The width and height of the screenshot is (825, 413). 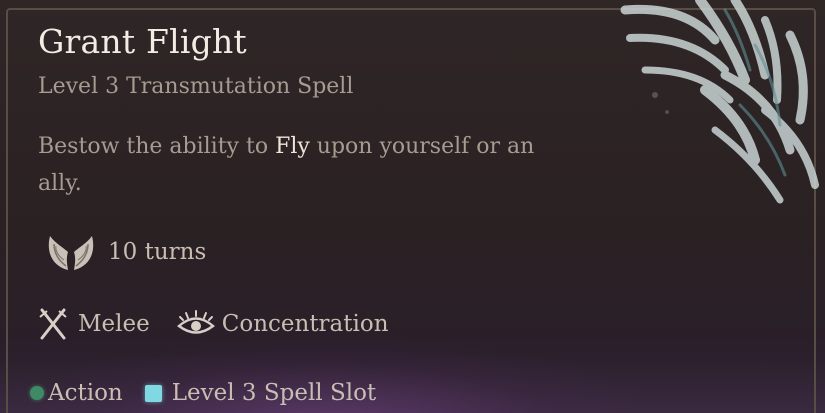 I want to click on spell-slot-icon, so click(x=153, y=393).